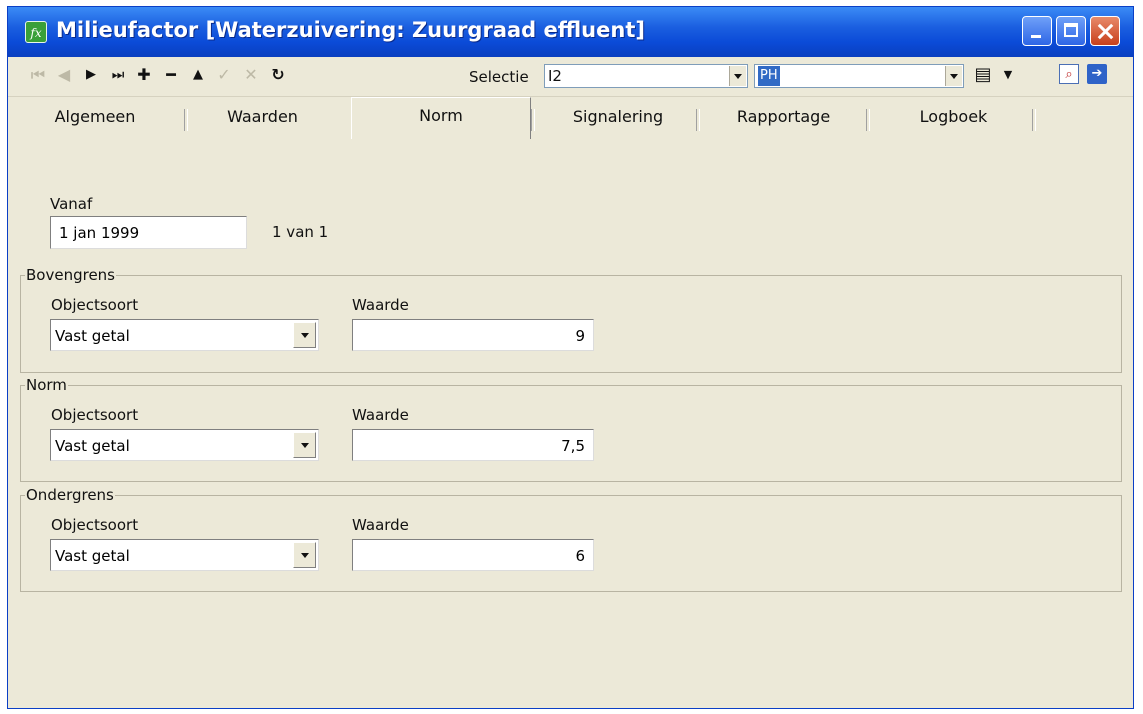  I want to click on tab-norm: Norm, so click(441, 118).